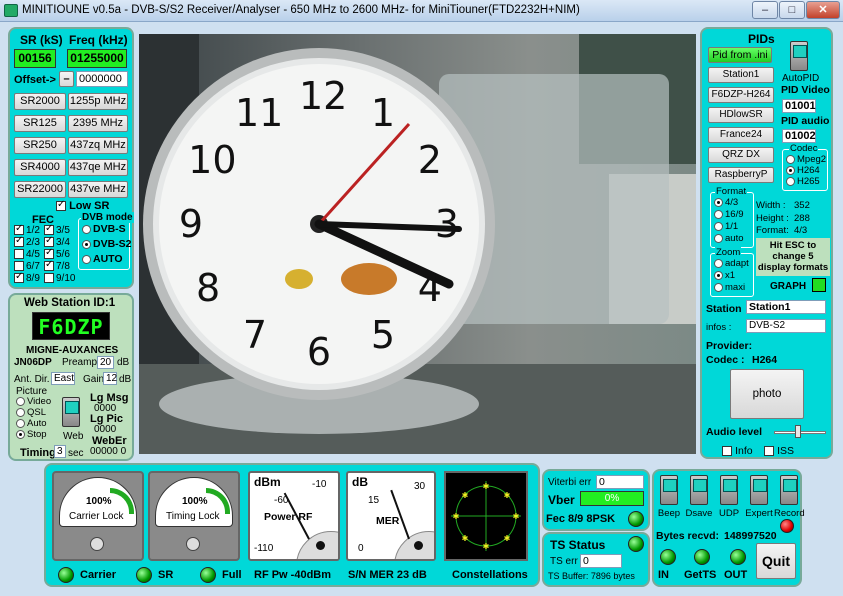  What do you see at coordinates (799, 106) in the screenshot?
I see `pid-video-input: 01001` at bounding box center [799, 106].